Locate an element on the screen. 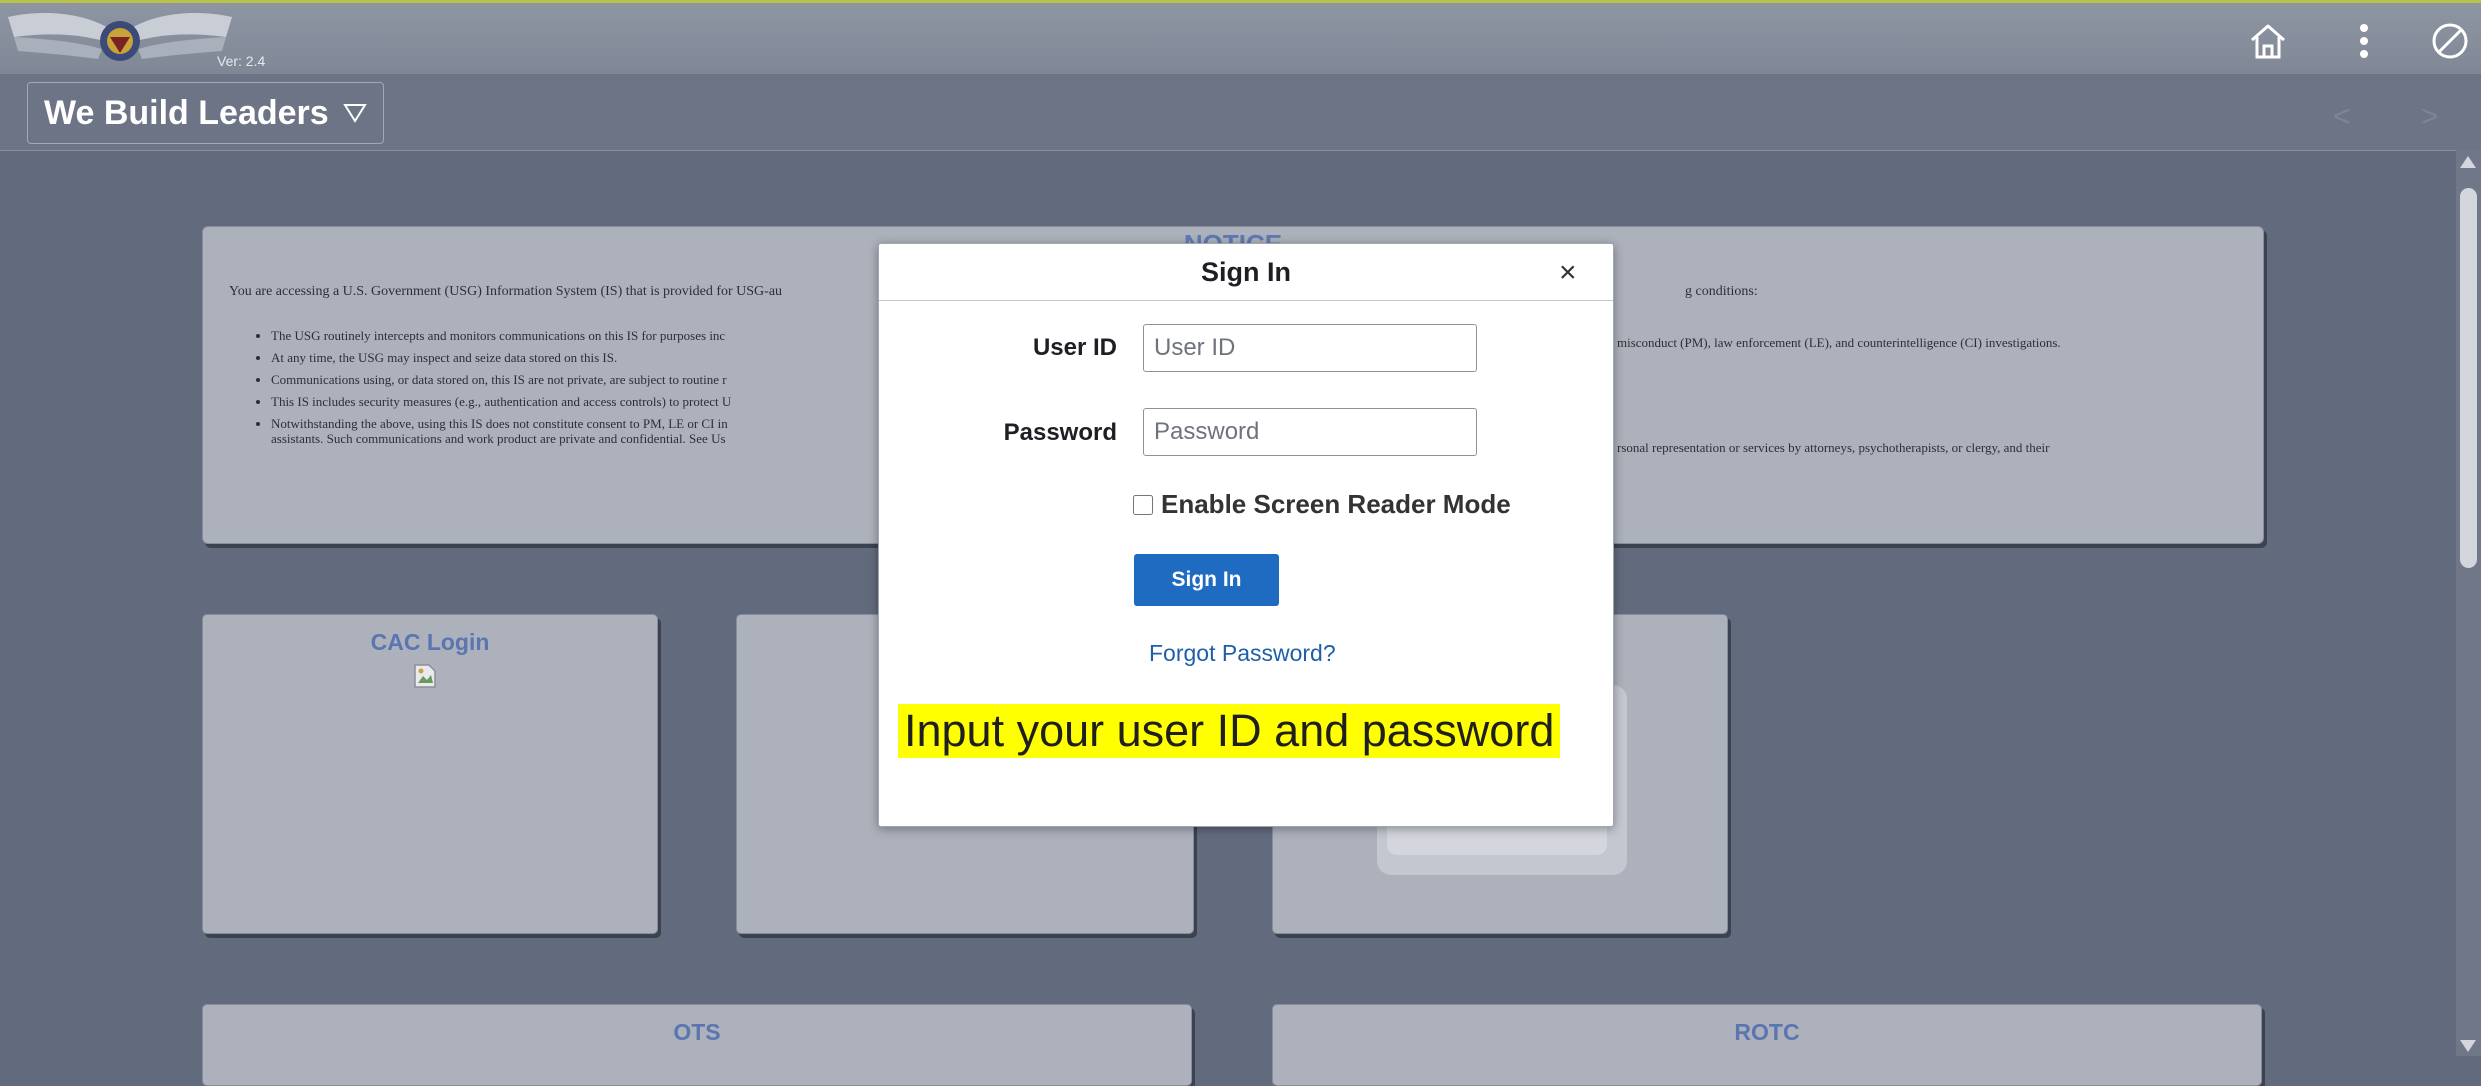  home-icon is located at coordinates (2268, 41).